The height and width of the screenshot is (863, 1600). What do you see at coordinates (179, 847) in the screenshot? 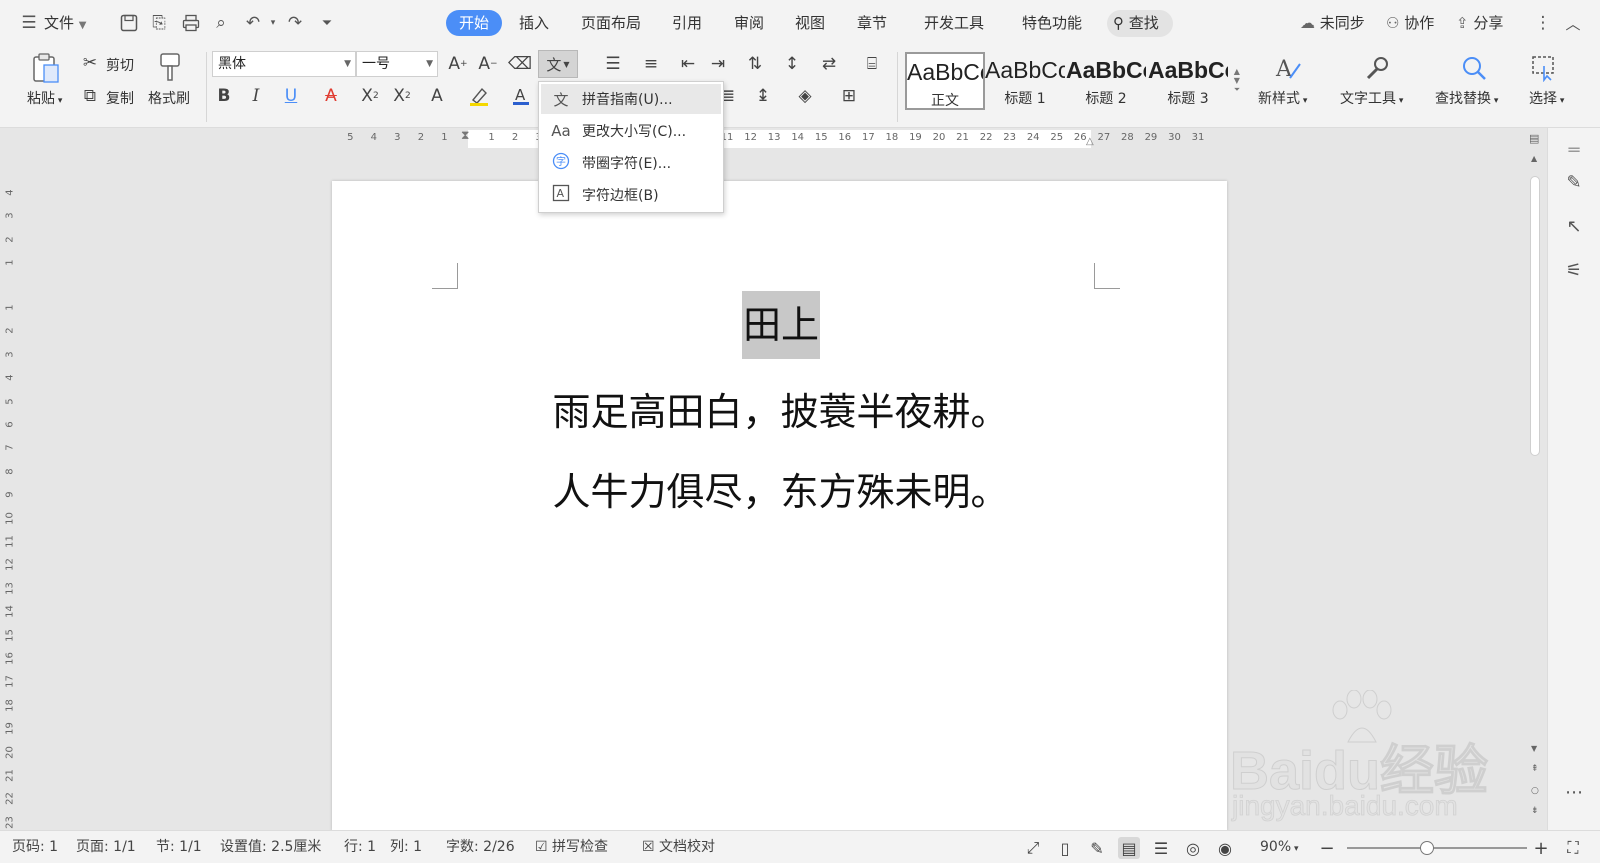
I see `section-indicator: 节: 1/1` at bounding box center [179, 847].